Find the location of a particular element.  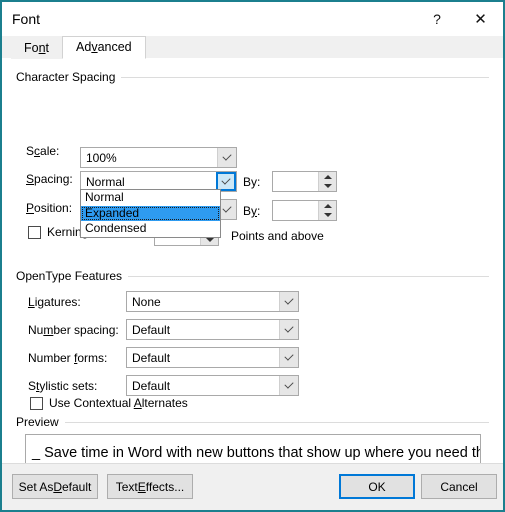

position-row: Position: is located at coordinates (53, 208).